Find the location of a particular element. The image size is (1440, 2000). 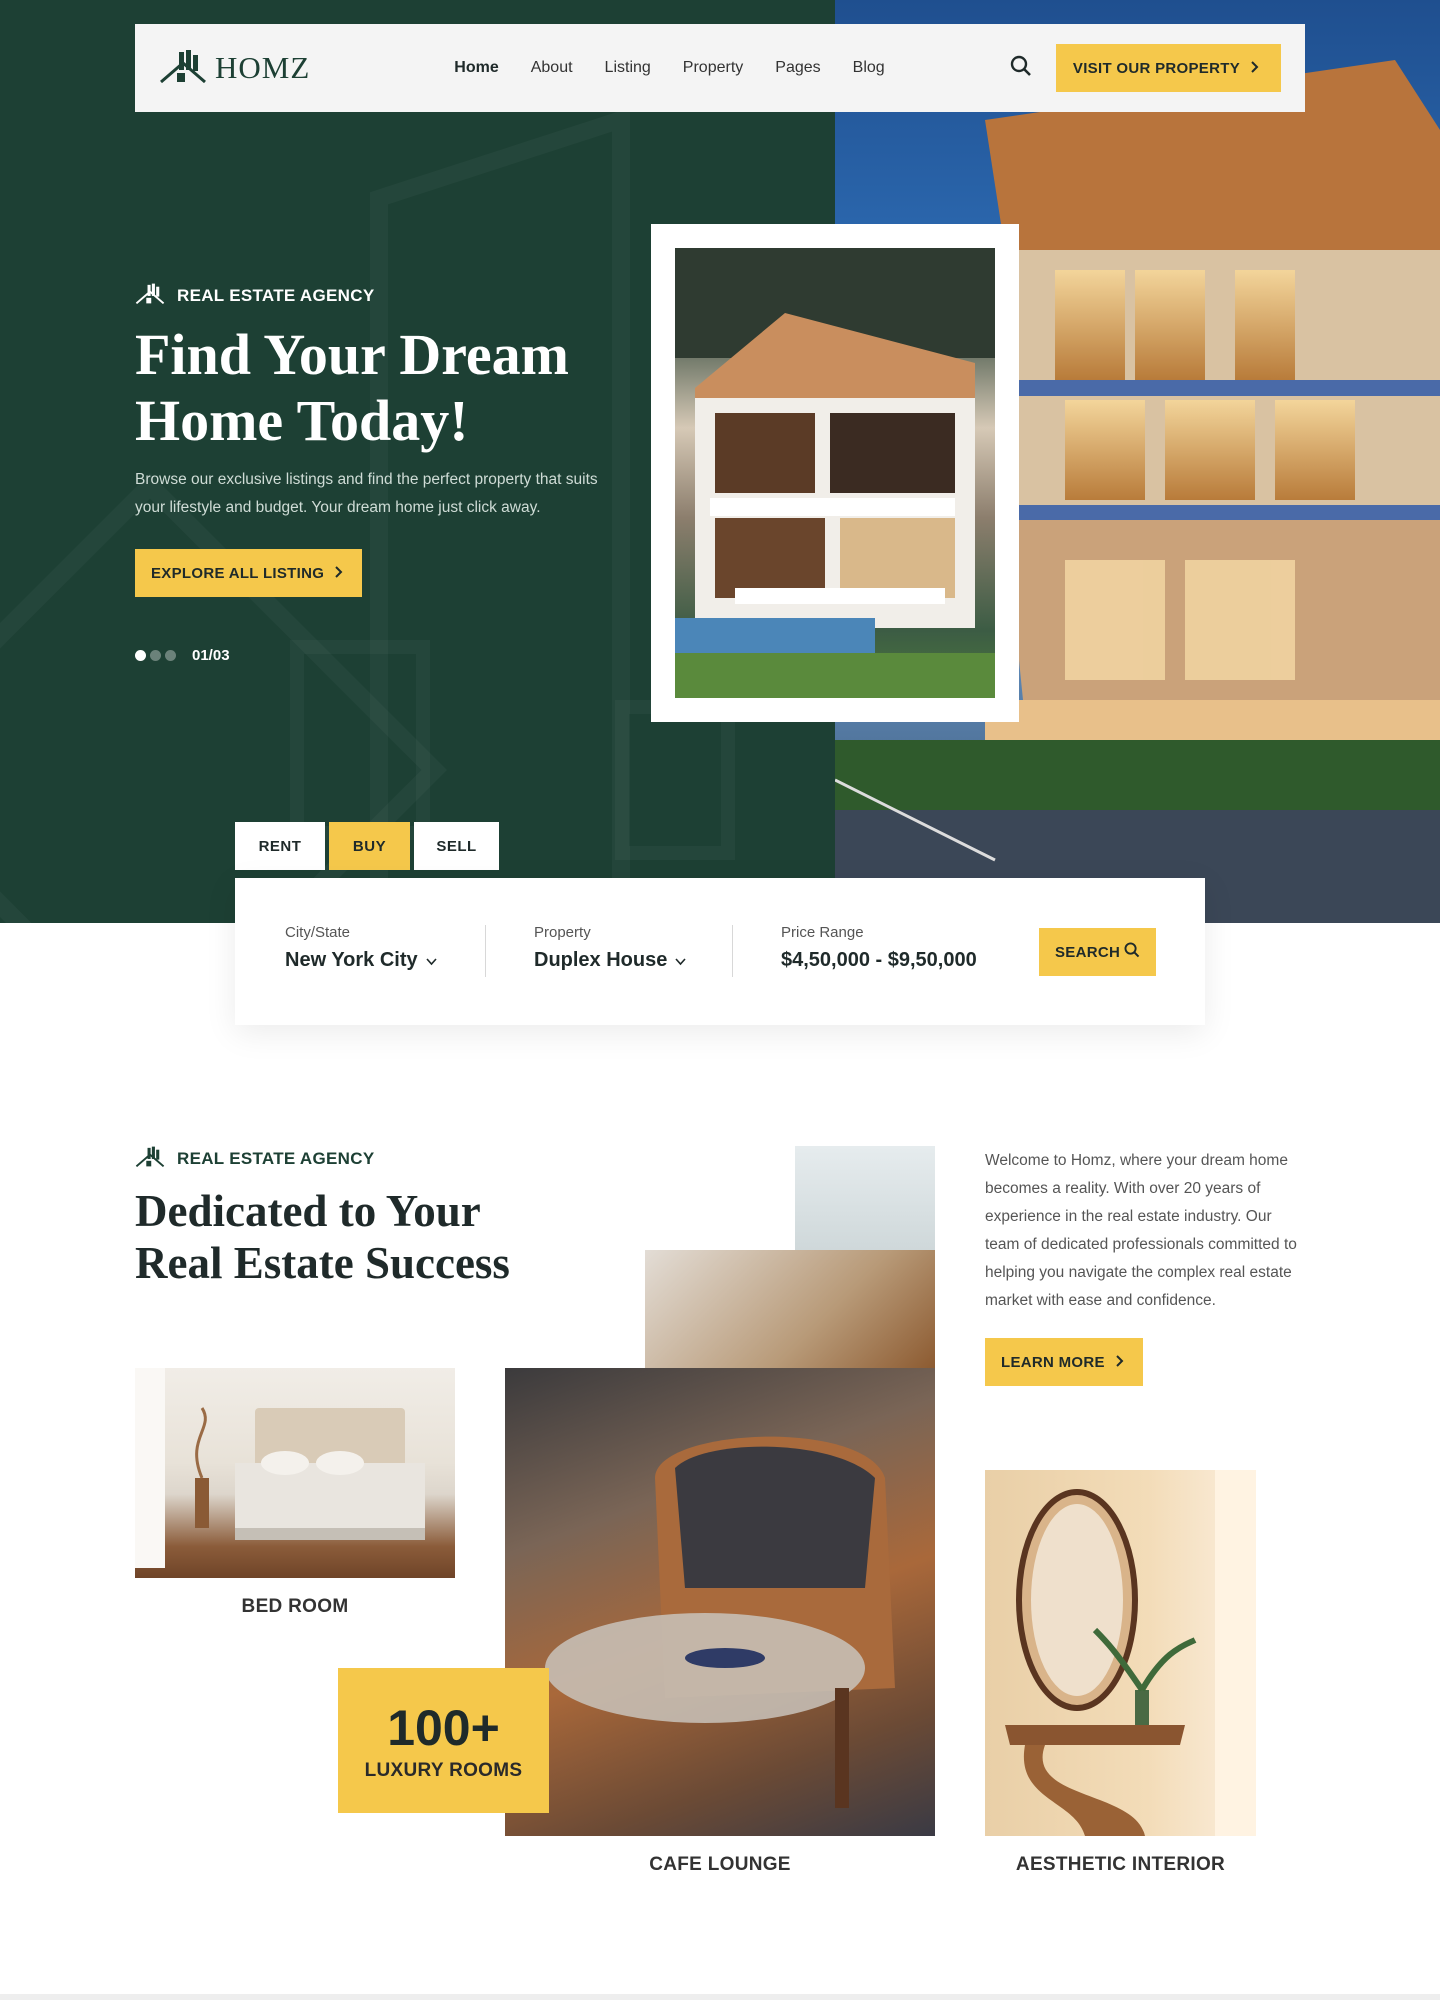

cafe-image-mid is located at coordinates (790, 1310).